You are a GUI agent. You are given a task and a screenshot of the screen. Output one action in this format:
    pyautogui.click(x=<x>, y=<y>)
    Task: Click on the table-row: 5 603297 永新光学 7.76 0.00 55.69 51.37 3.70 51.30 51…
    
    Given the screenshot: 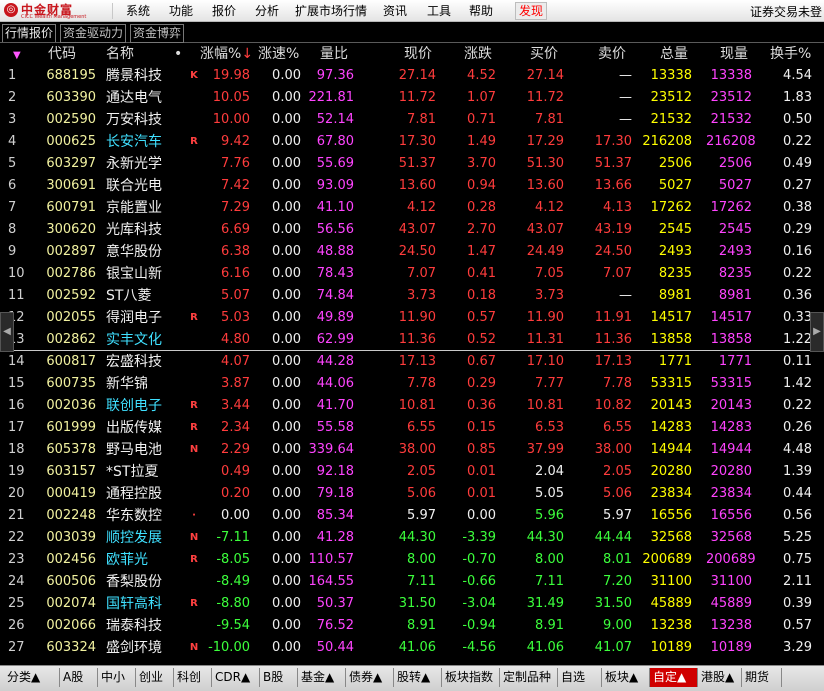 What is the action you would take?
    pyautogui.click(x=412, y=164)
    